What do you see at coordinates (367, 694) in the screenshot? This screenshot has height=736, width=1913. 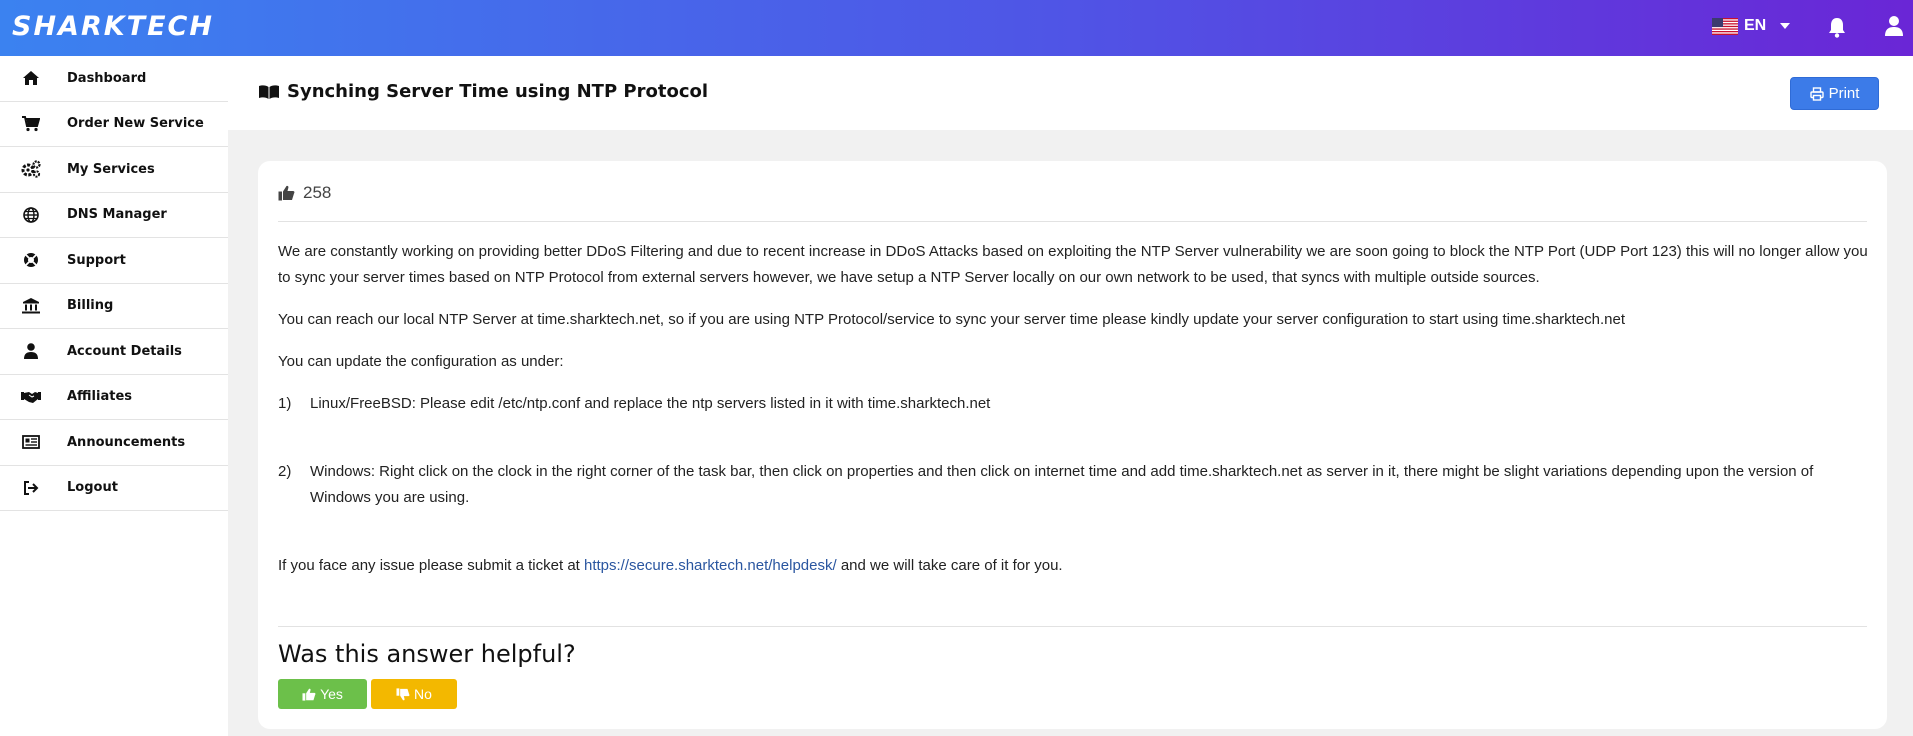 I see `feedback-buttons: Yes No` at bounding box center [367, 694].